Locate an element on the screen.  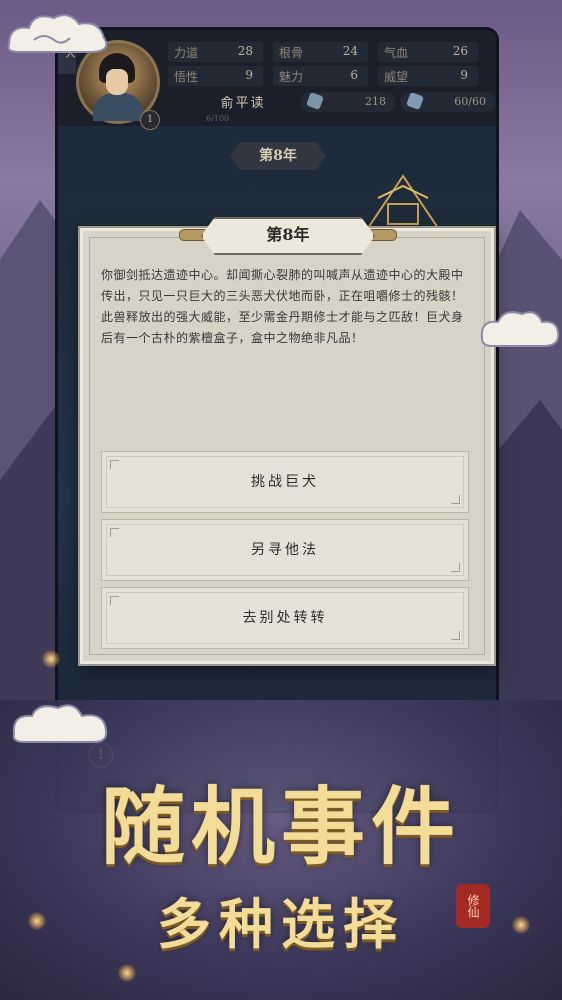
event-title: 第8年 is located at coordinates (288, 236).